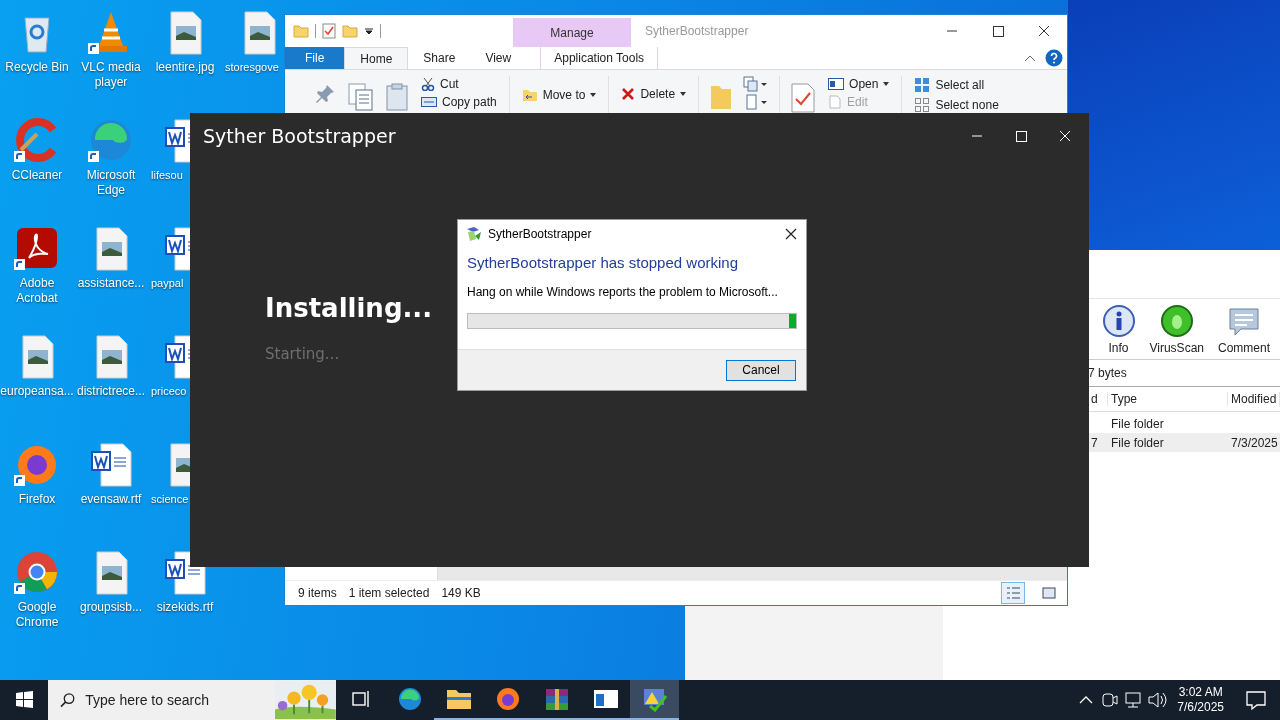  I want to click on select-none-button: Select none, so click(956, 105).